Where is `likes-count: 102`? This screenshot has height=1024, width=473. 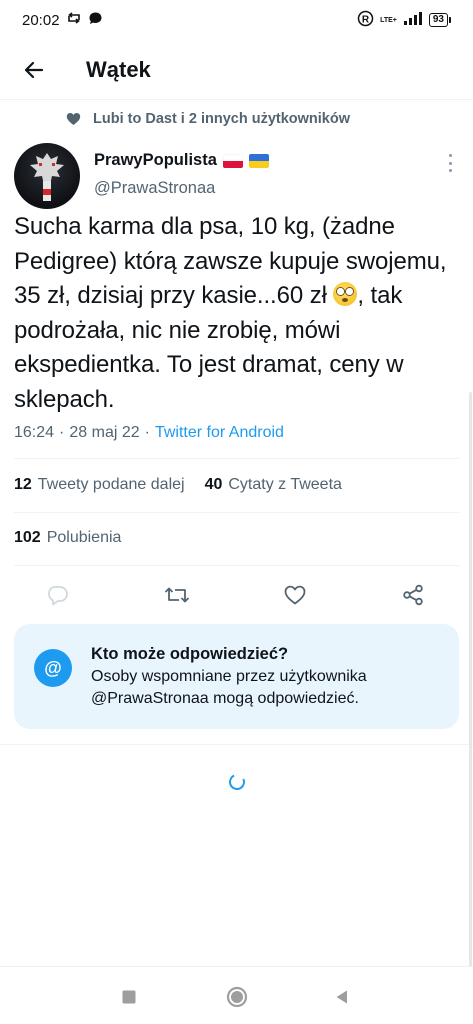
likes-count: 102 is located at coordinates (27, 538).